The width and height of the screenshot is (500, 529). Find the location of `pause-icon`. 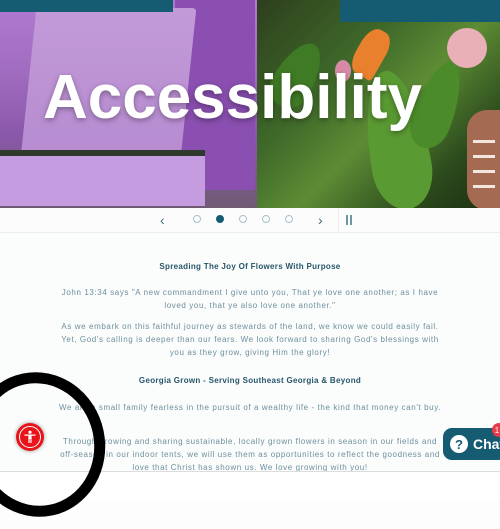

pause-icon is located at coordinates (349, 220).